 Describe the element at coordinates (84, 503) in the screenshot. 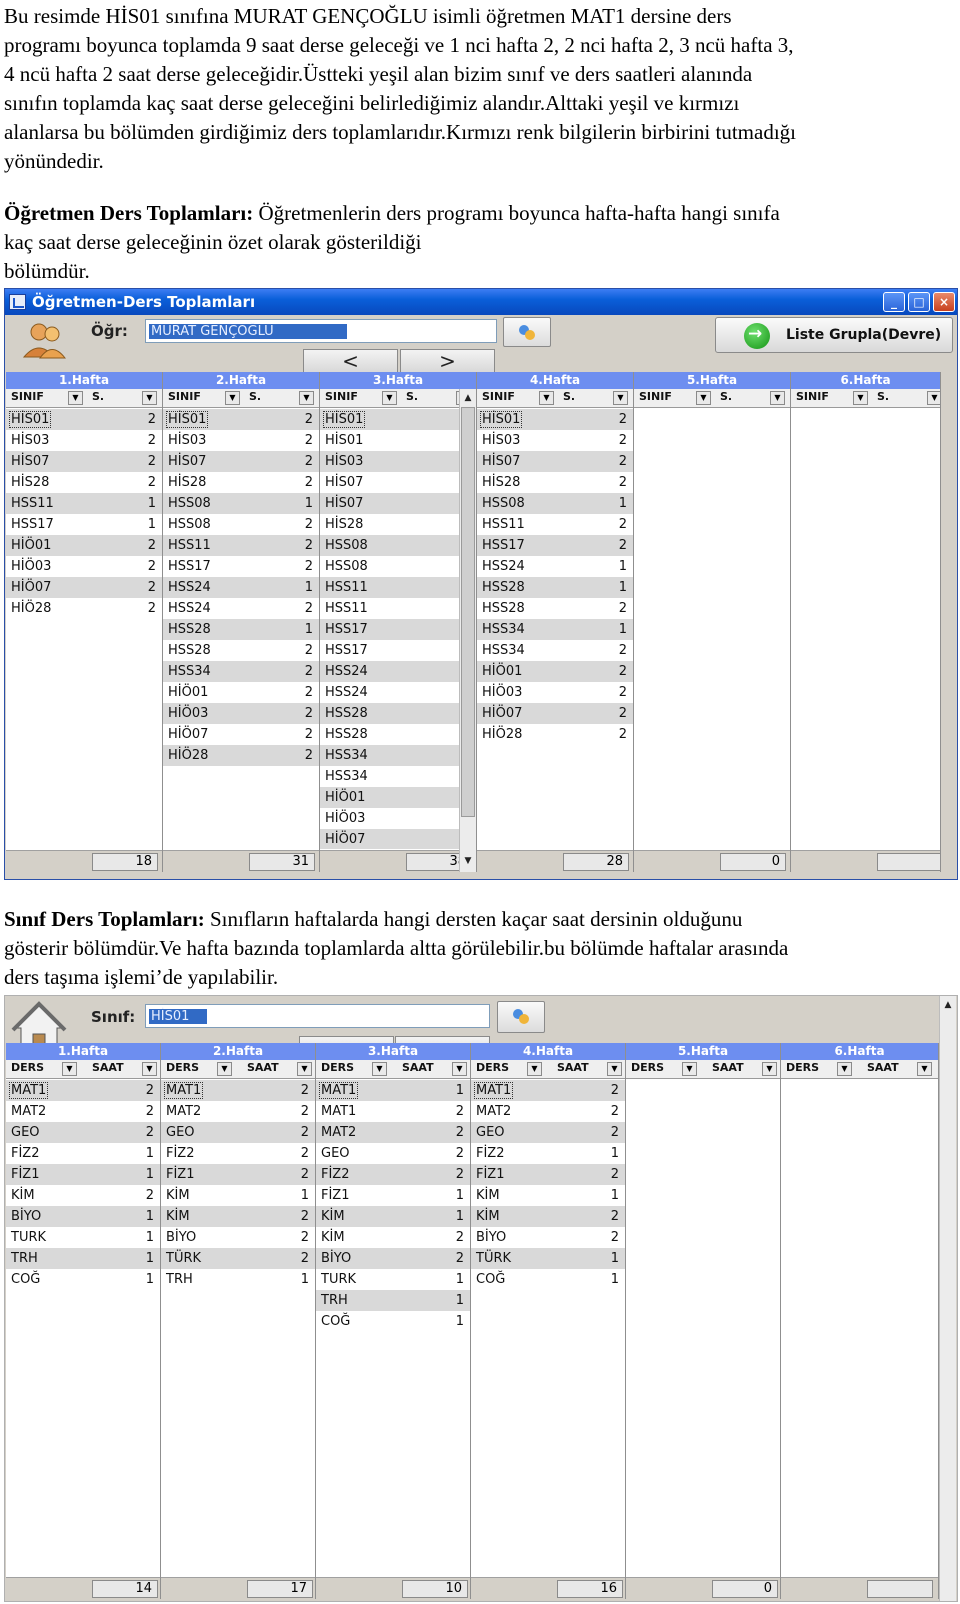

I see `table-row: HSS11 1` at that location.